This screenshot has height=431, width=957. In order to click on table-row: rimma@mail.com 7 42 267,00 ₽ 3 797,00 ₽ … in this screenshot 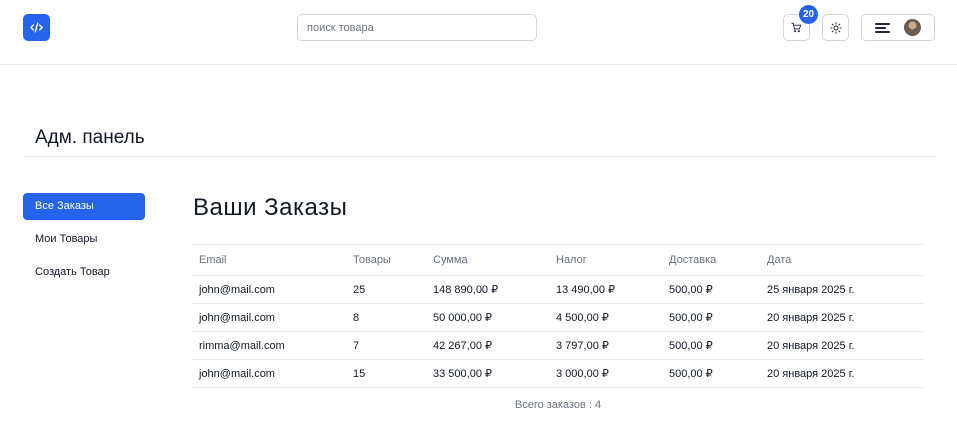, I will do `click(558, 345)`.